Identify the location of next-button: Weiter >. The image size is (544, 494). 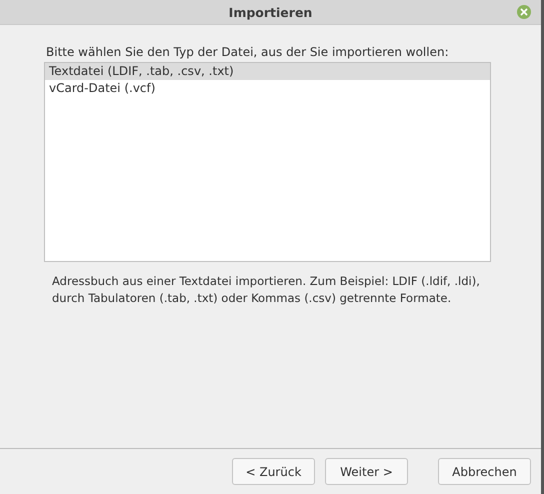
(366, 471).